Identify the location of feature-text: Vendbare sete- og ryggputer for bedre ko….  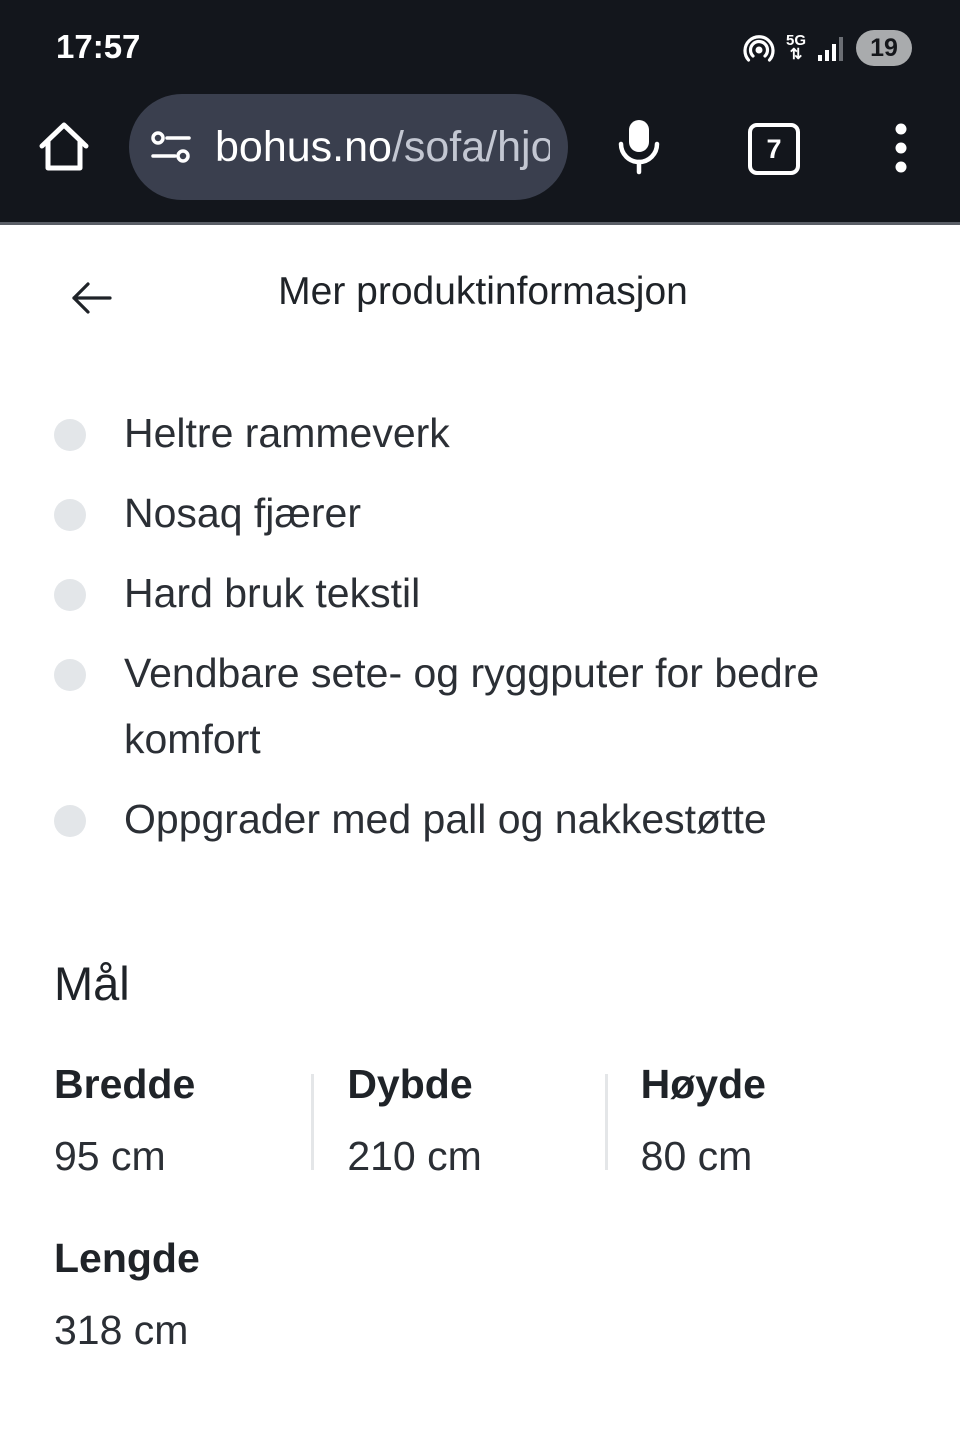
(472, 706).